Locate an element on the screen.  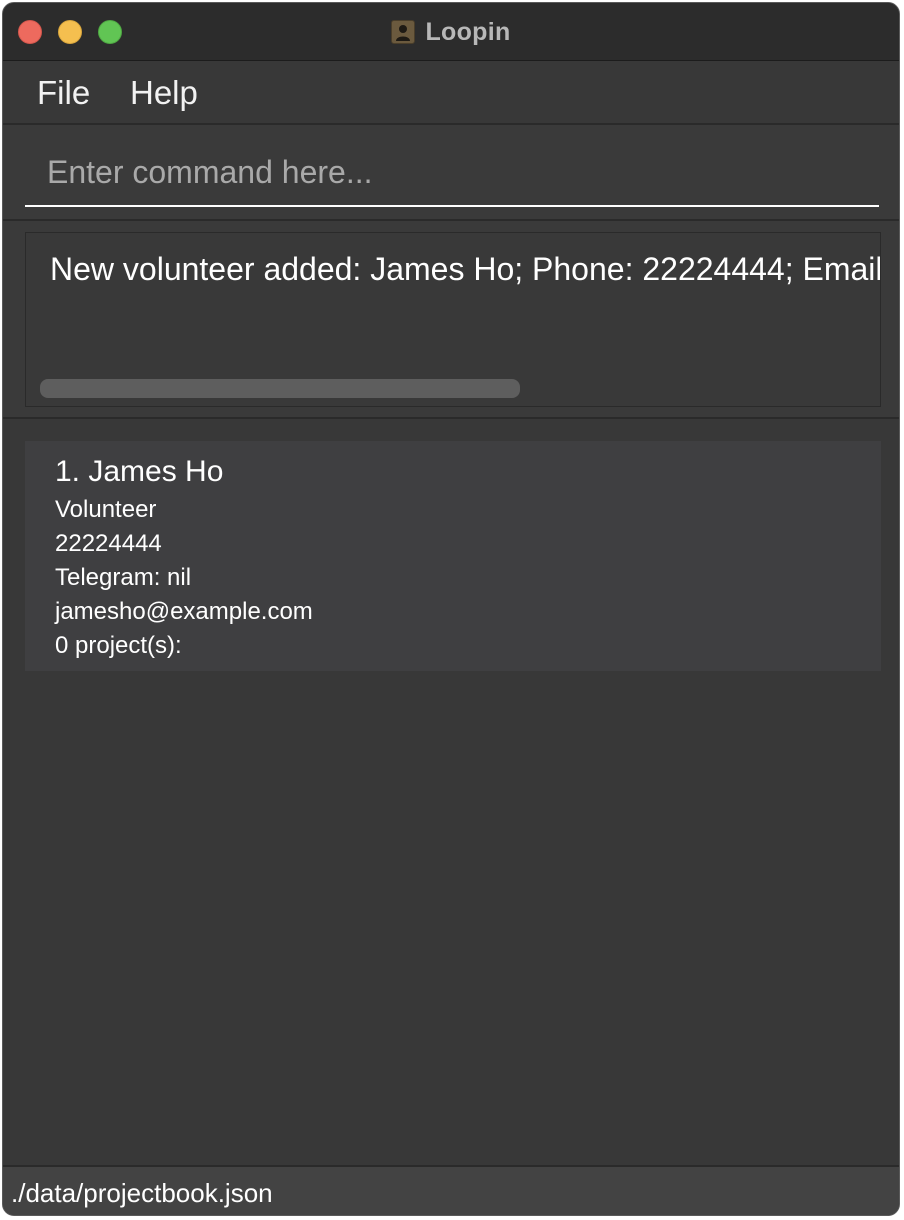
person-projects: 0 project(s): is located at coordinates (118, 645).